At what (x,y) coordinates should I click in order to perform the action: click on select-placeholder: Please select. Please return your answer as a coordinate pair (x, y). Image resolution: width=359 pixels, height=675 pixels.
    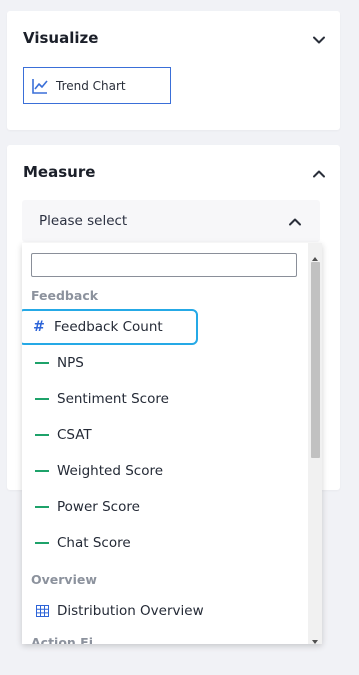
    Looking at the image, I should click on (83, 221).